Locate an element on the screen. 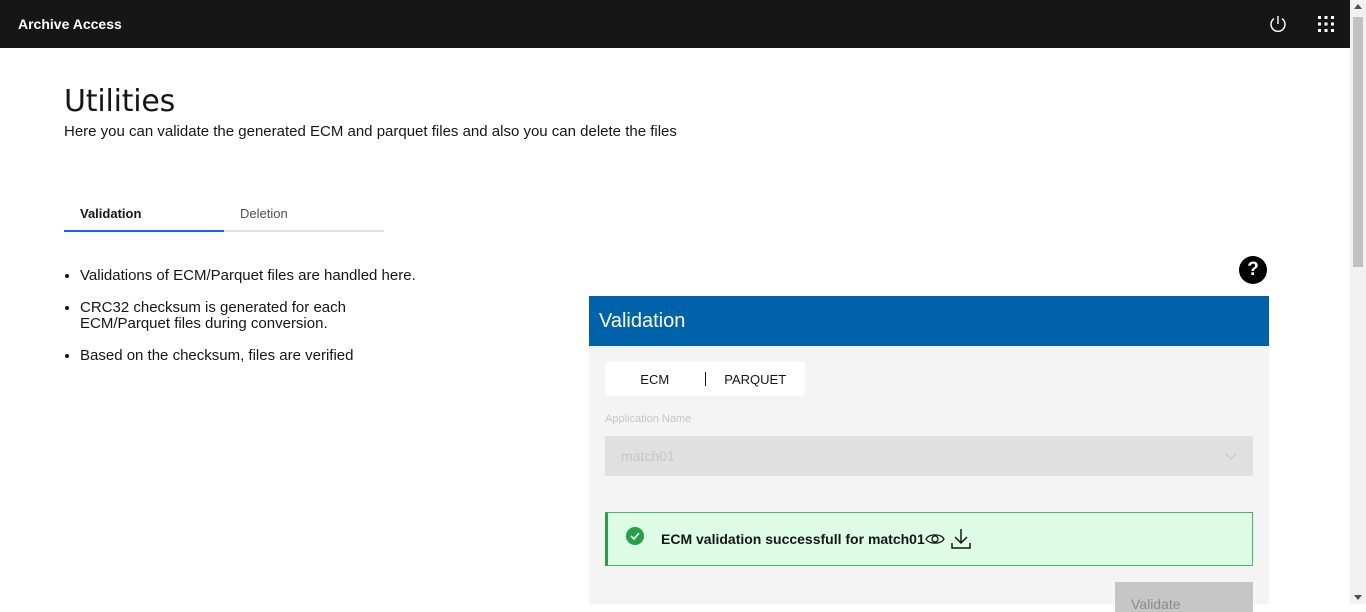 This screenshot has height=612, width=1366. chevron-down-icon is located at coordinates (1231, 454).